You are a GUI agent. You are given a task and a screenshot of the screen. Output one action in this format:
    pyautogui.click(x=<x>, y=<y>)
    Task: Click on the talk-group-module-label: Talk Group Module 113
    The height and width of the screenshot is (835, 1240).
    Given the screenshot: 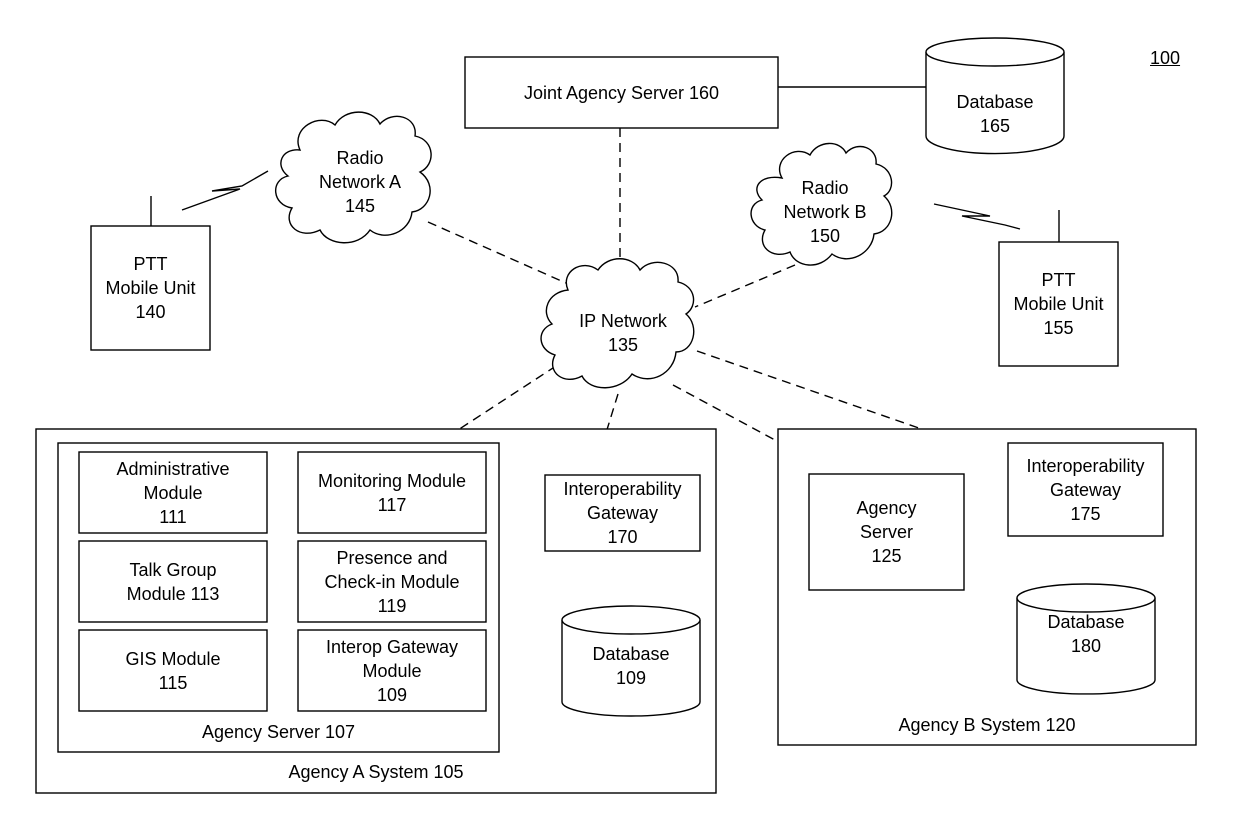 What is the action you would take?
    pyautogui.click(x=173, y=581)
    